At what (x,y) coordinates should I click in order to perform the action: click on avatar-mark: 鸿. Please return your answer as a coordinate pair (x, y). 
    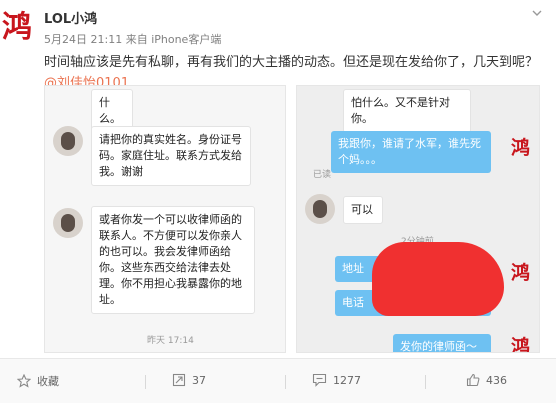
    Looking at the image, I should click on (17, 27).